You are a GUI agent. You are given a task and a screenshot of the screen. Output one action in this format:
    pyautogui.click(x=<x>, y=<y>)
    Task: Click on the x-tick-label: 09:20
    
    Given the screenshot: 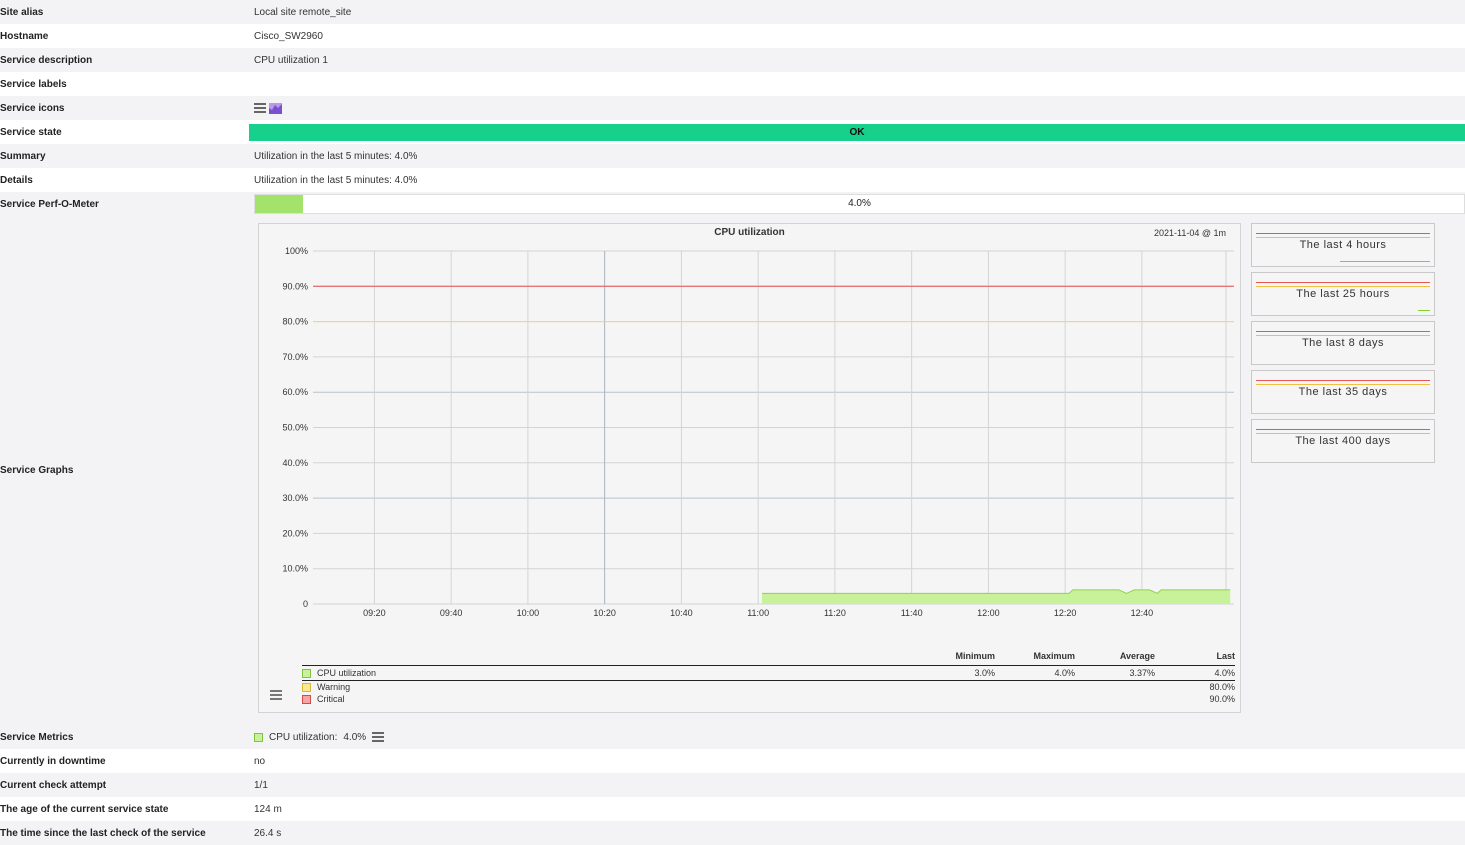 What is the action you would take?
    pyautogui.click(x=374, y=613)
    